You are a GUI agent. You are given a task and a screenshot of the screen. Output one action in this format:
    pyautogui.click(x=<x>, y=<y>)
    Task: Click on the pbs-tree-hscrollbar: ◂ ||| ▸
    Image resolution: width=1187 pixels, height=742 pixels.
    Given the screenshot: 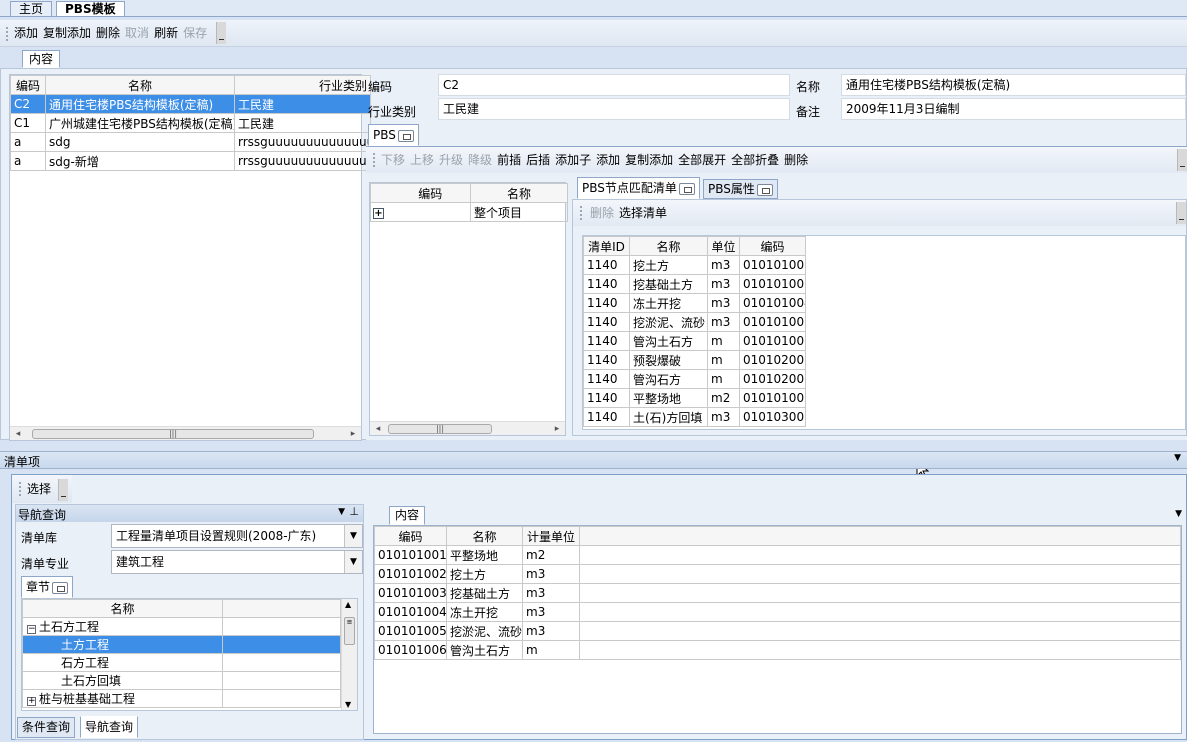 What is the action you would take?
    pyautogui.click(x=467, y=428)
    